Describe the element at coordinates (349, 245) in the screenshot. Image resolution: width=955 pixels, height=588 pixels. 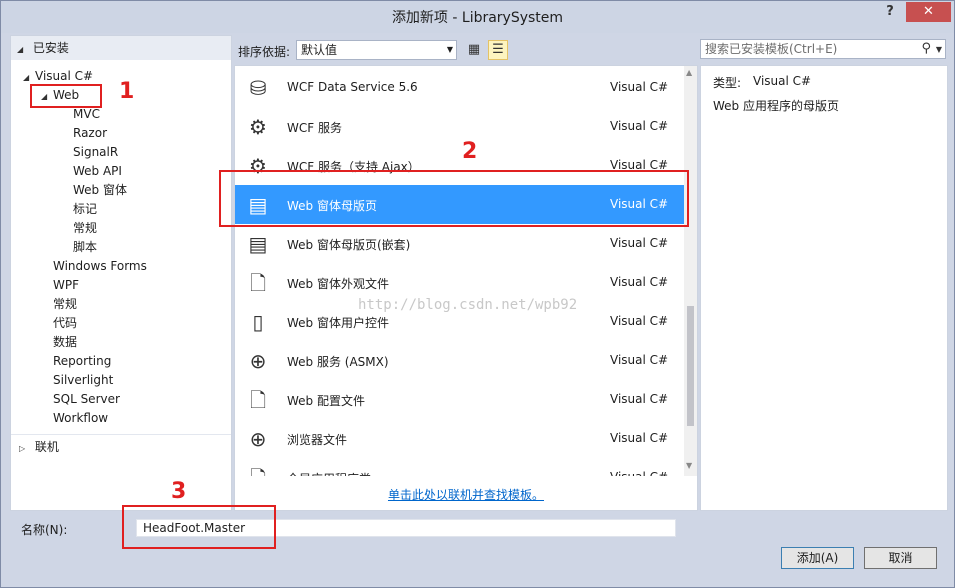
I see `template-name: Web 窗体母版页(嵌套)` at that location.